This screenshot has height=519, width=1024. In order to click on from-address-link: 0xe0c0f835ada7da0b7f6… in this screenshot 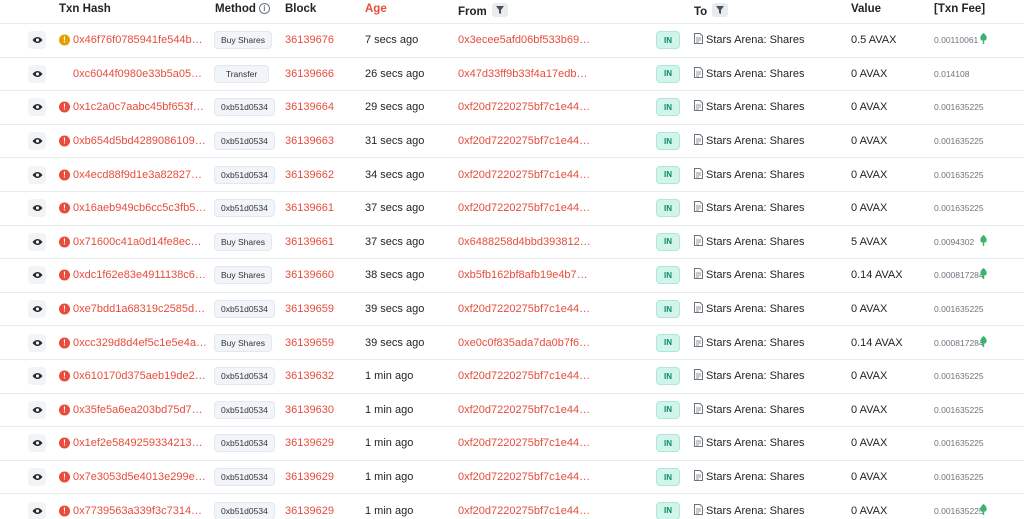, I will do `click(524, 343)`.